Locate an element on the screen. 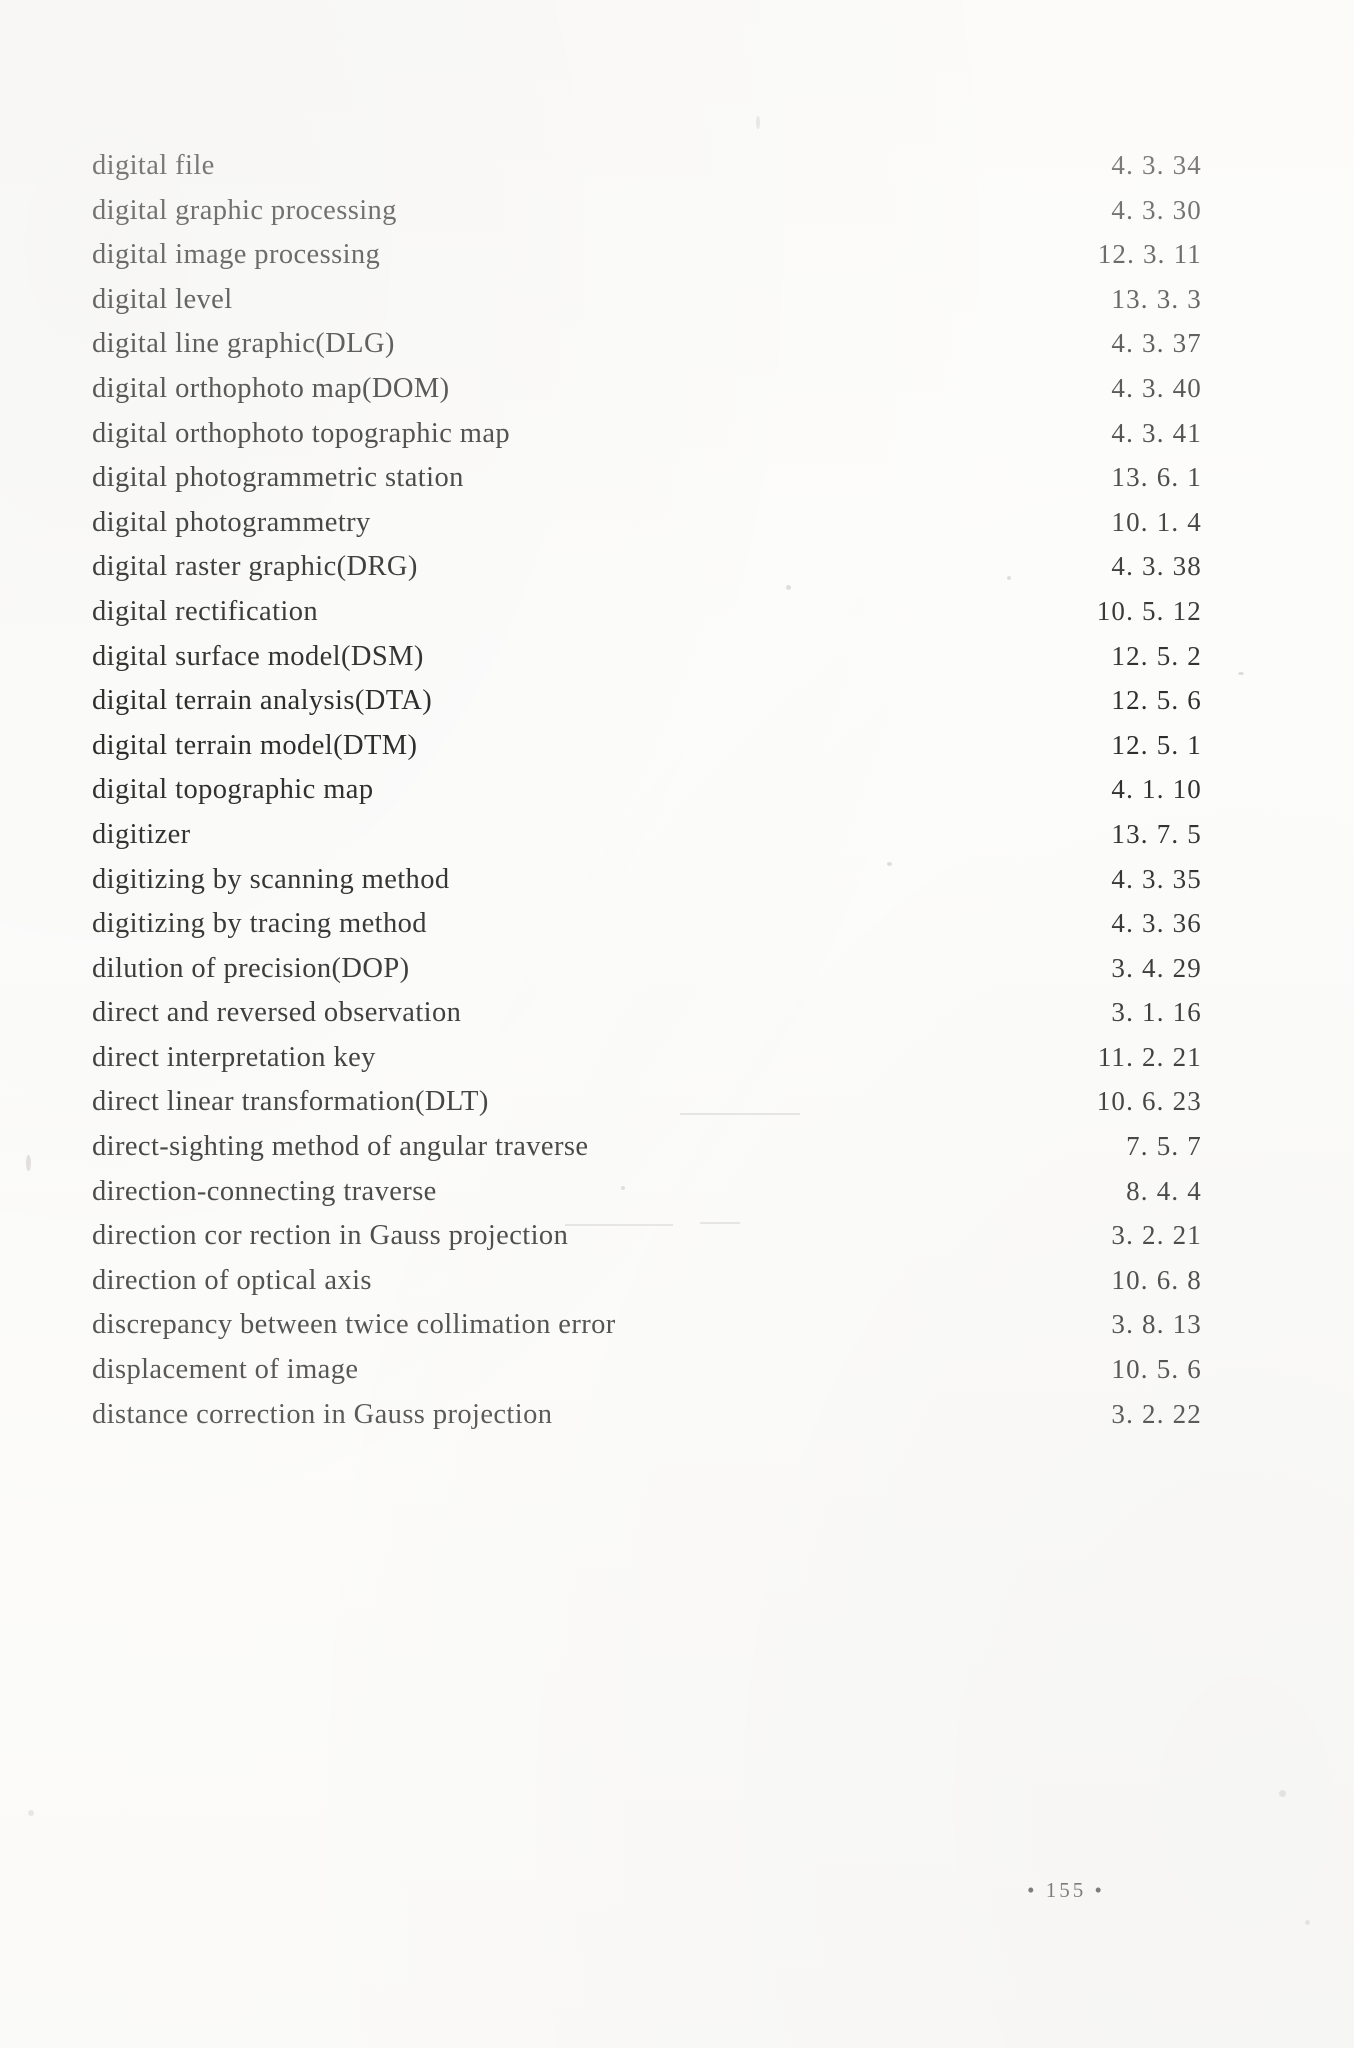 This screenshot has height=2048, width=1354. index-entry-reference: 12. 3. 11 is located at coordinates (1149, 254).